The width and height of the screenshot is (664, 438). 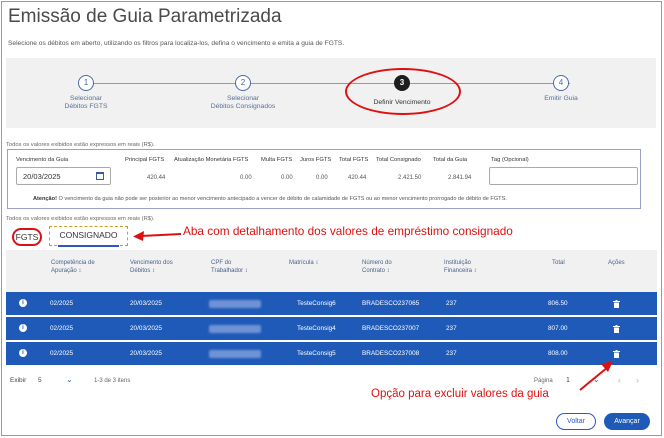 What do you see at coordinates (156, 178) in the screenshot?
I see `value-principal: 420.44` at bounding box center [156, 178].